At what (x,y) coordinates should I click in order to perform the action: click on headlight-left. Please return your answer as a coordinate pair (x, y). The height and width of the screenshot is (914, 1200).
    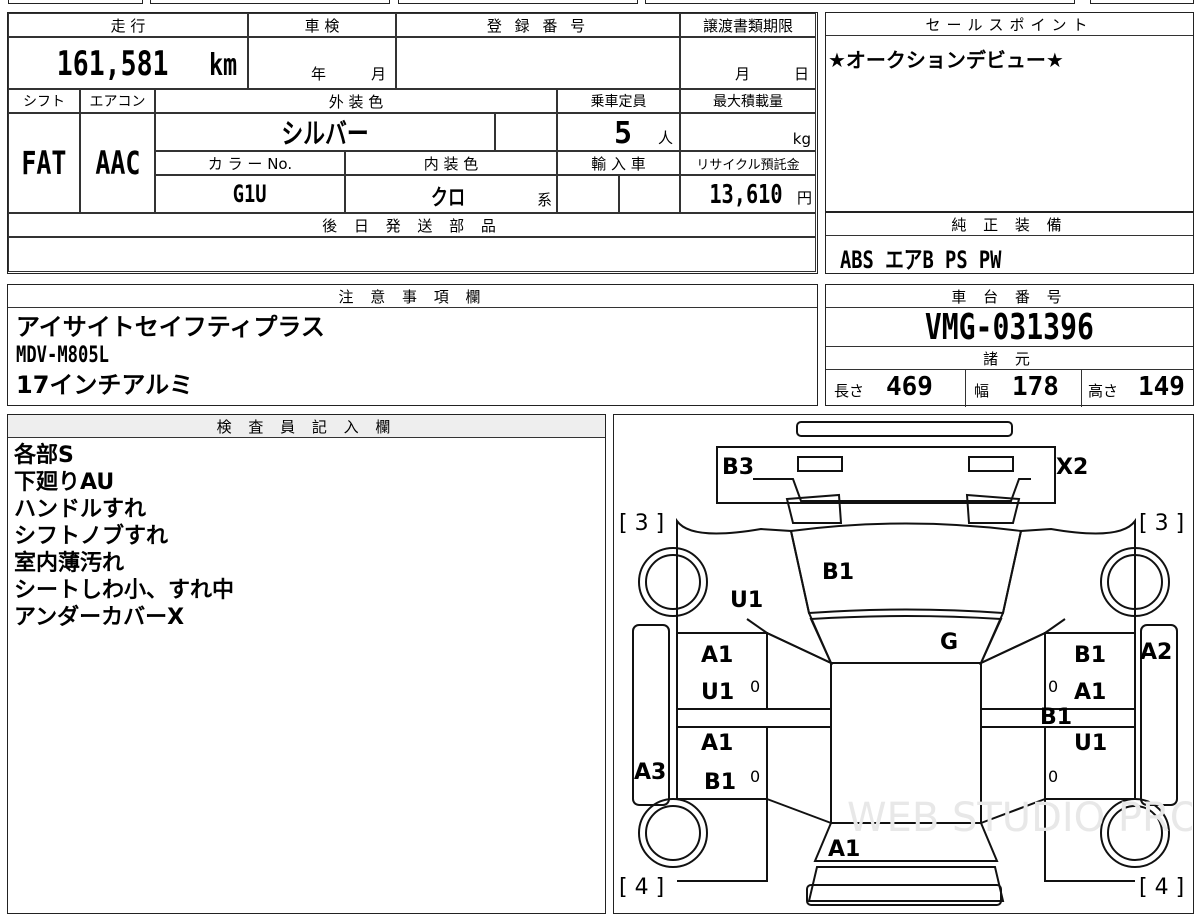
    Looking at the image, I should click on (820, 464).